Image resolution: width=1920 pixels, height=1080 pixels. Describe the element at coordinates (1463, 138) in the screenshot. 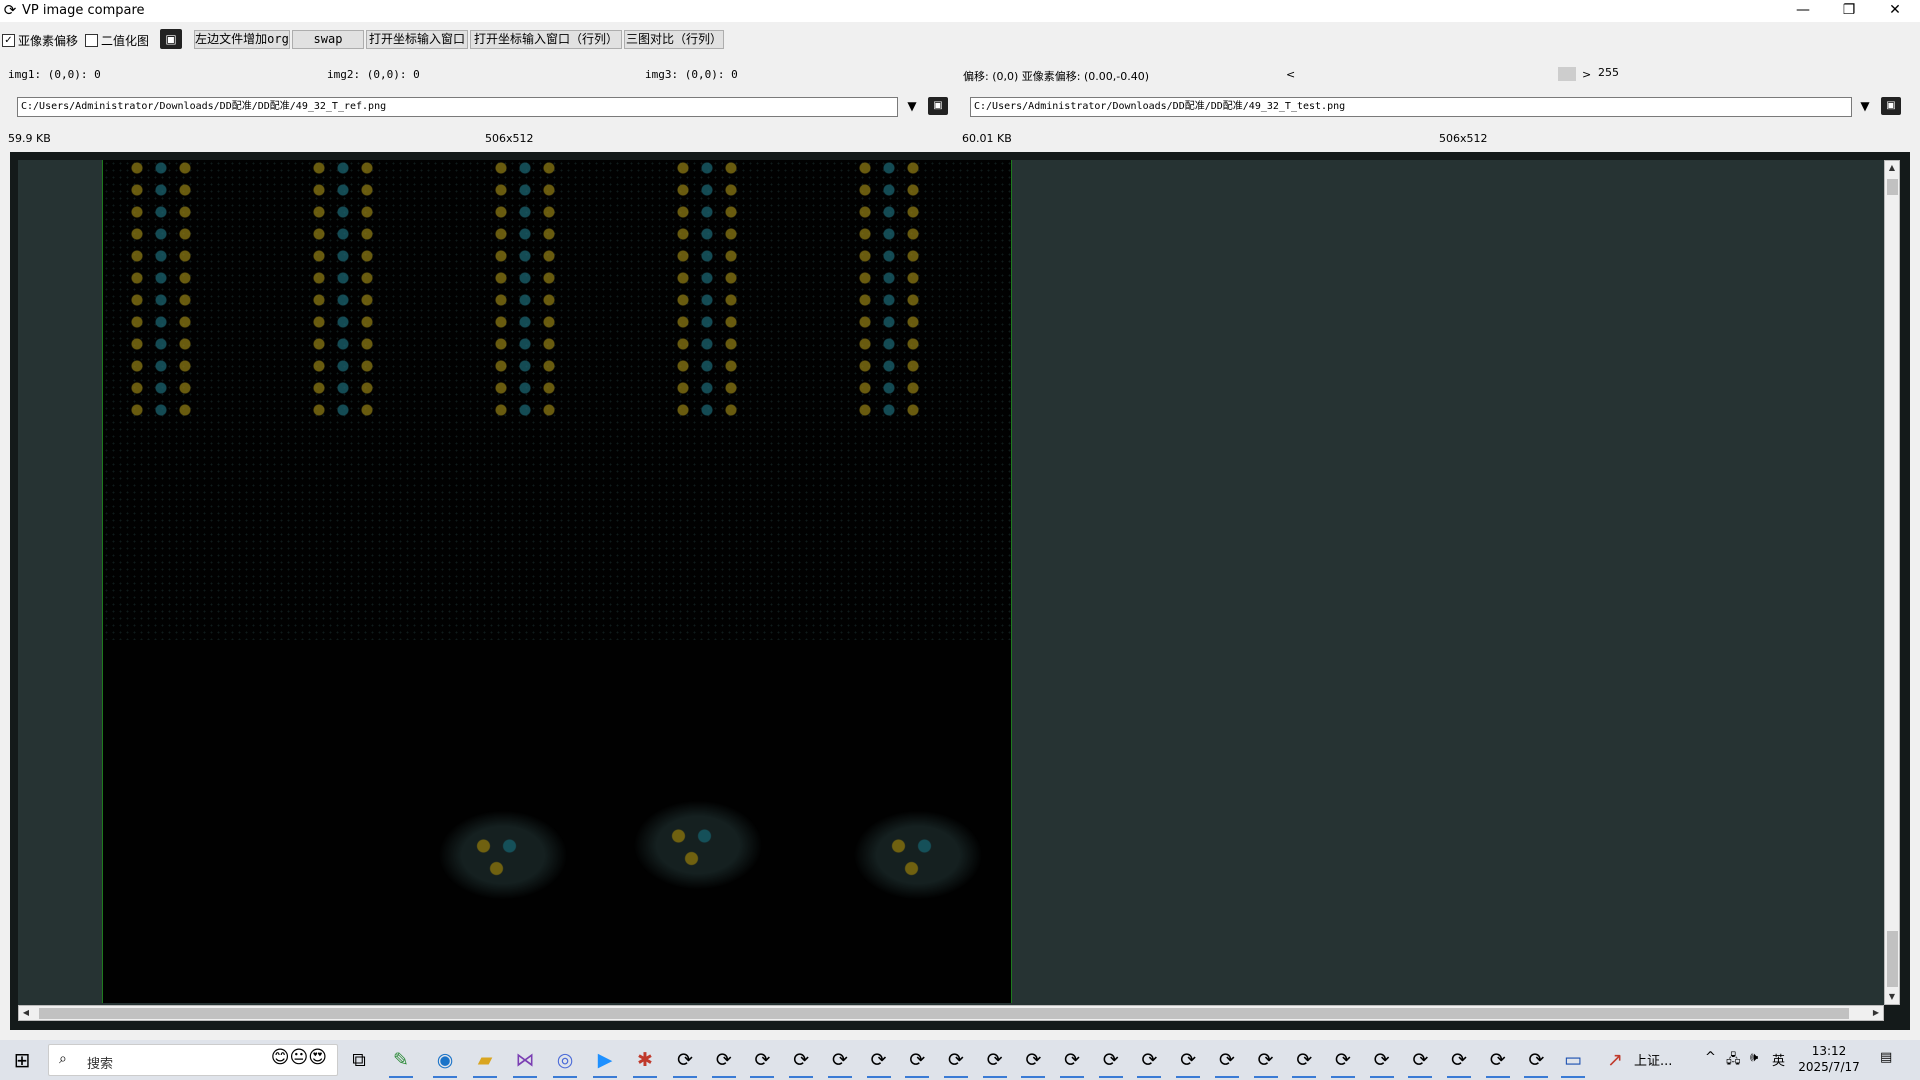

I see `right-dimensions: 506x512` at that location.